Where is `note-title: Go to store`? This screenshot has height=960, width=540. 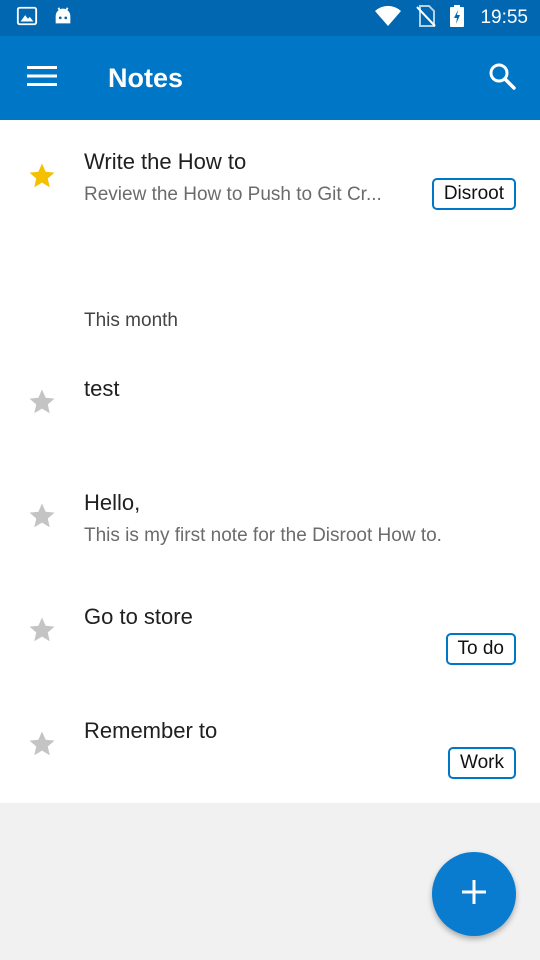
note-title: Go to store is located at coordinates (138, 616).